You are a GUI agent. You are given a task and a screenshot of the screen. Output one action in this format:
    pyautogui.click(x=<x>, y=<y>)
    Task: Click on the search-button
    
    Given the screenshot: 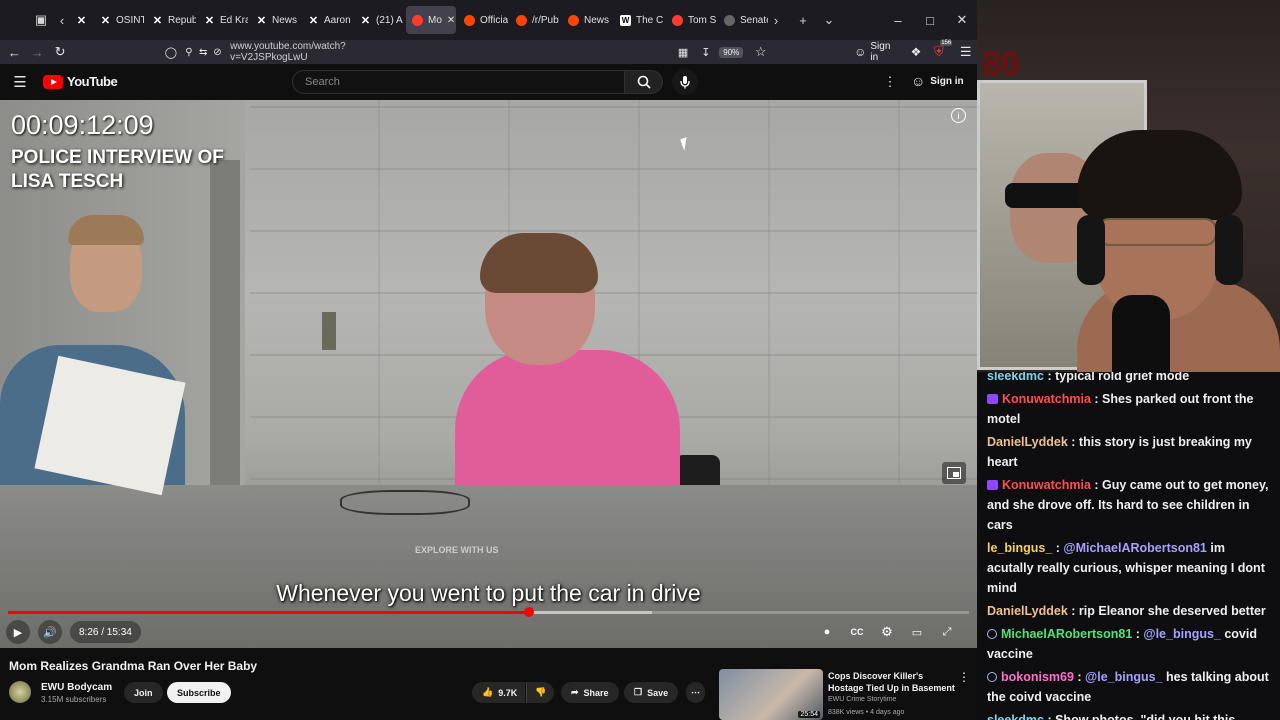 What is the action you would take?
    pyautogui.click(x=644, y=82)
    